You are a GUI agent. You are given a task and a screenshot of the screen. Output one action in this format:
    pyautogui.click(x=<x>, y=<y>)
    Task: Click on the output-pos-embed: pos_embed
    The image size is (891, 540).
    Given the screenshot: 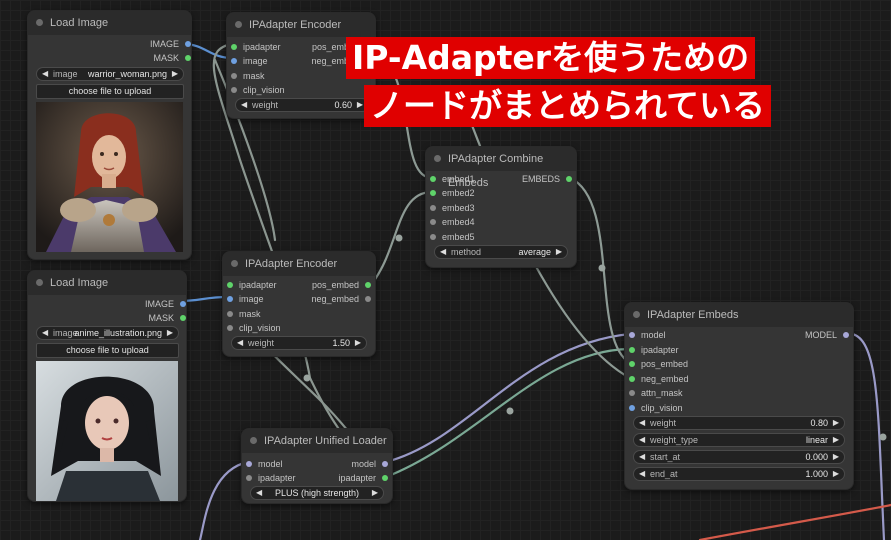 What is the action you would take?
    pyautogui.click(x=341, y=285)
    